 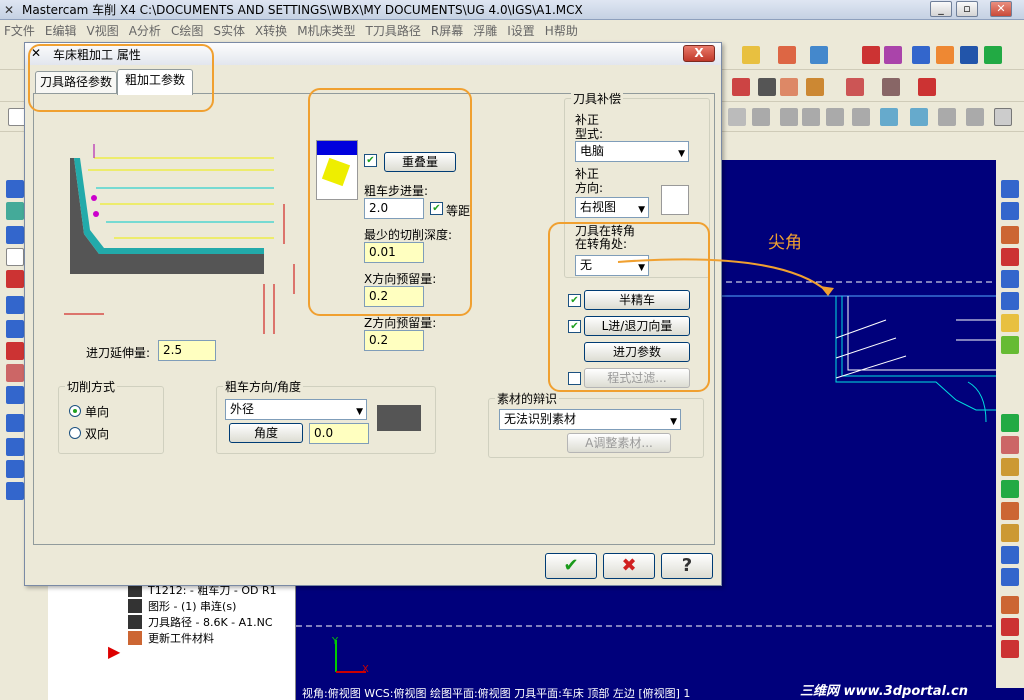 I want to click on cut-icon, so click(x=15, y=351).